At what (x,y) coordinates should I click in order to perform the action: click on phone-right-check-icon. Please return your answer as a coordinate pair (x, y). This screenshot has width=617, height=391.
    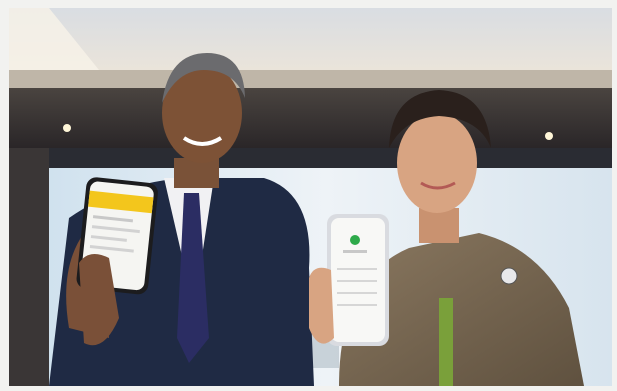
    Looking at the image, I should click on (355, 240).